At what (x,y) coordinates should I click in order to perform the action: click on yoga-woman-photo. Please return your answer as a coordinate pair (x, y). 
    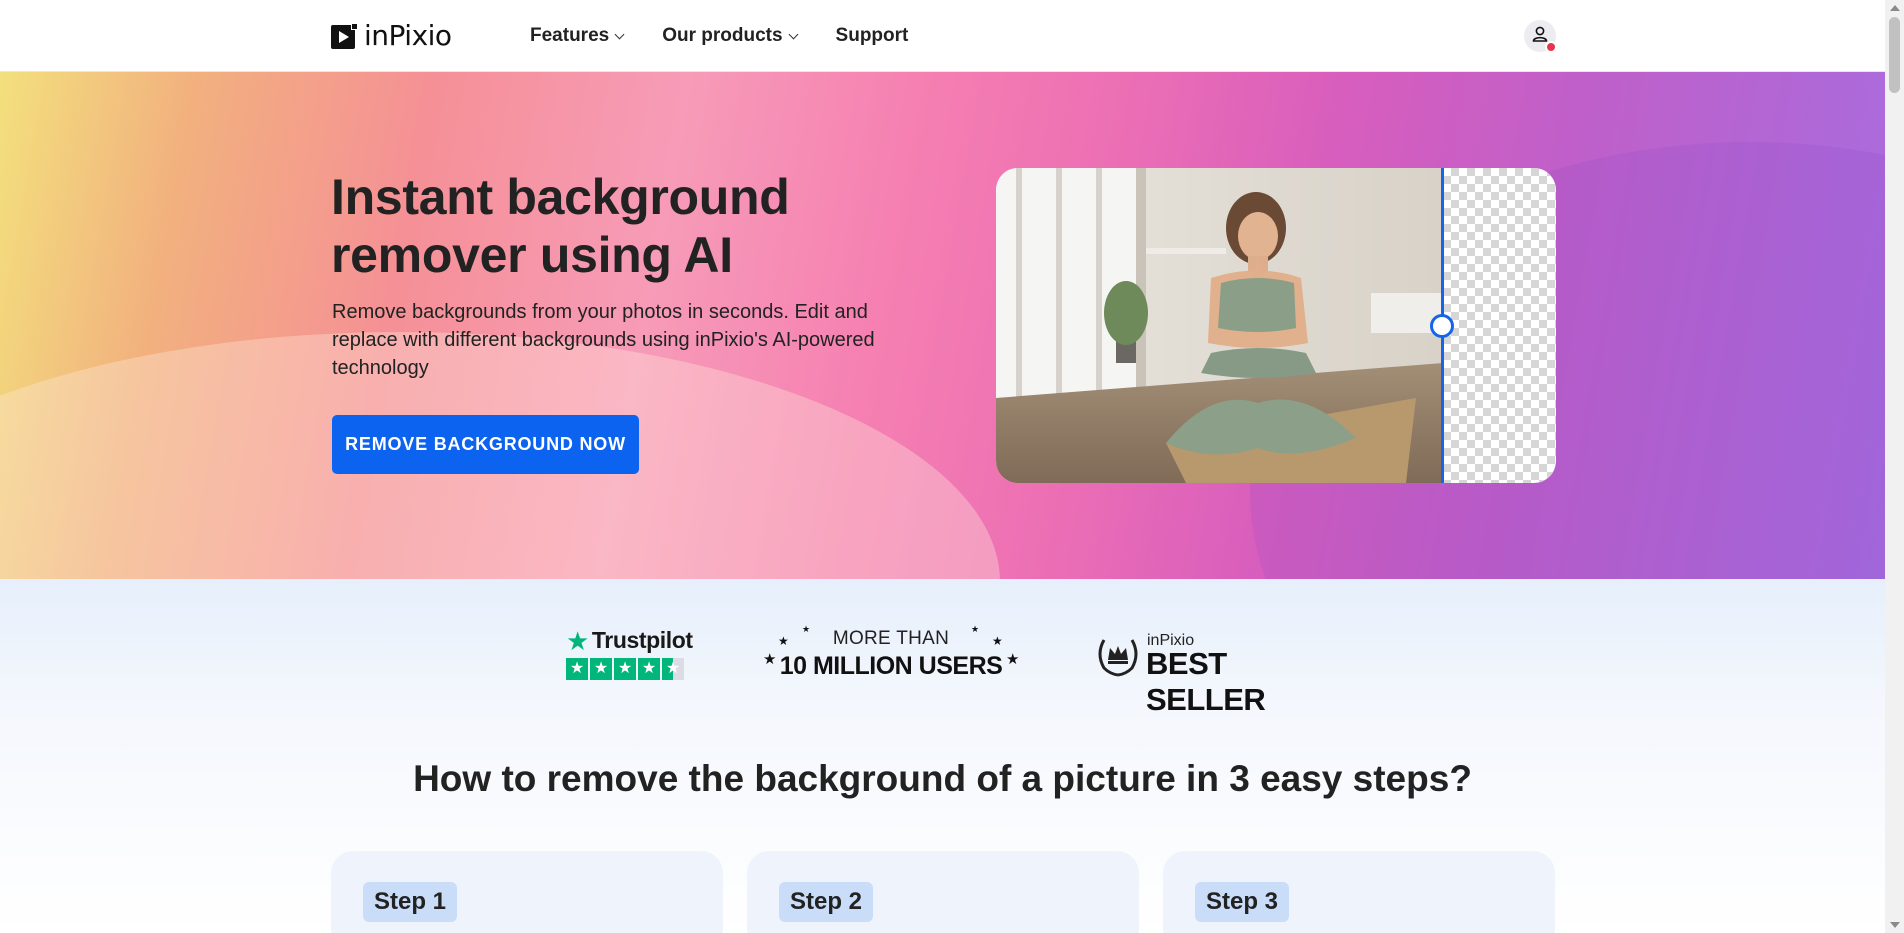
    Looking at the image, I should click on (1219, 325).